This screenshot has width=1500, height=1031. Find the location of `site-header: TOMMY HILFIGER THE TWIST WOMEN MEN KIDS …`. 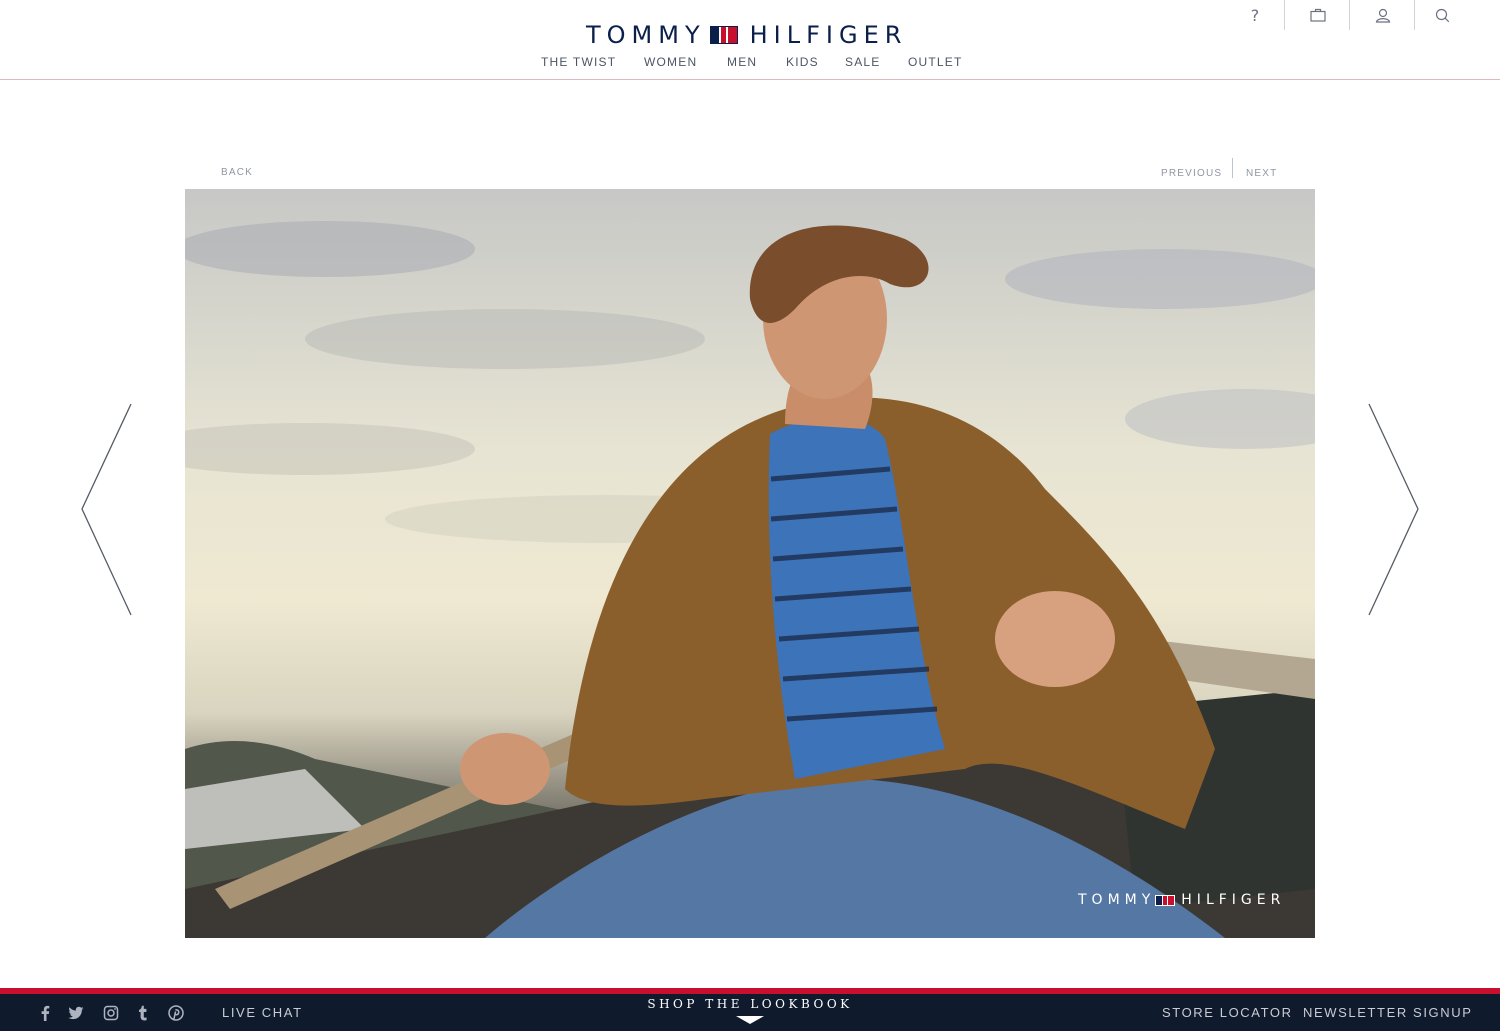

site-header: TOMMY HILFIGER THE TWIST WOMEN MEN KIDS … is located at coordinates (750, 40).